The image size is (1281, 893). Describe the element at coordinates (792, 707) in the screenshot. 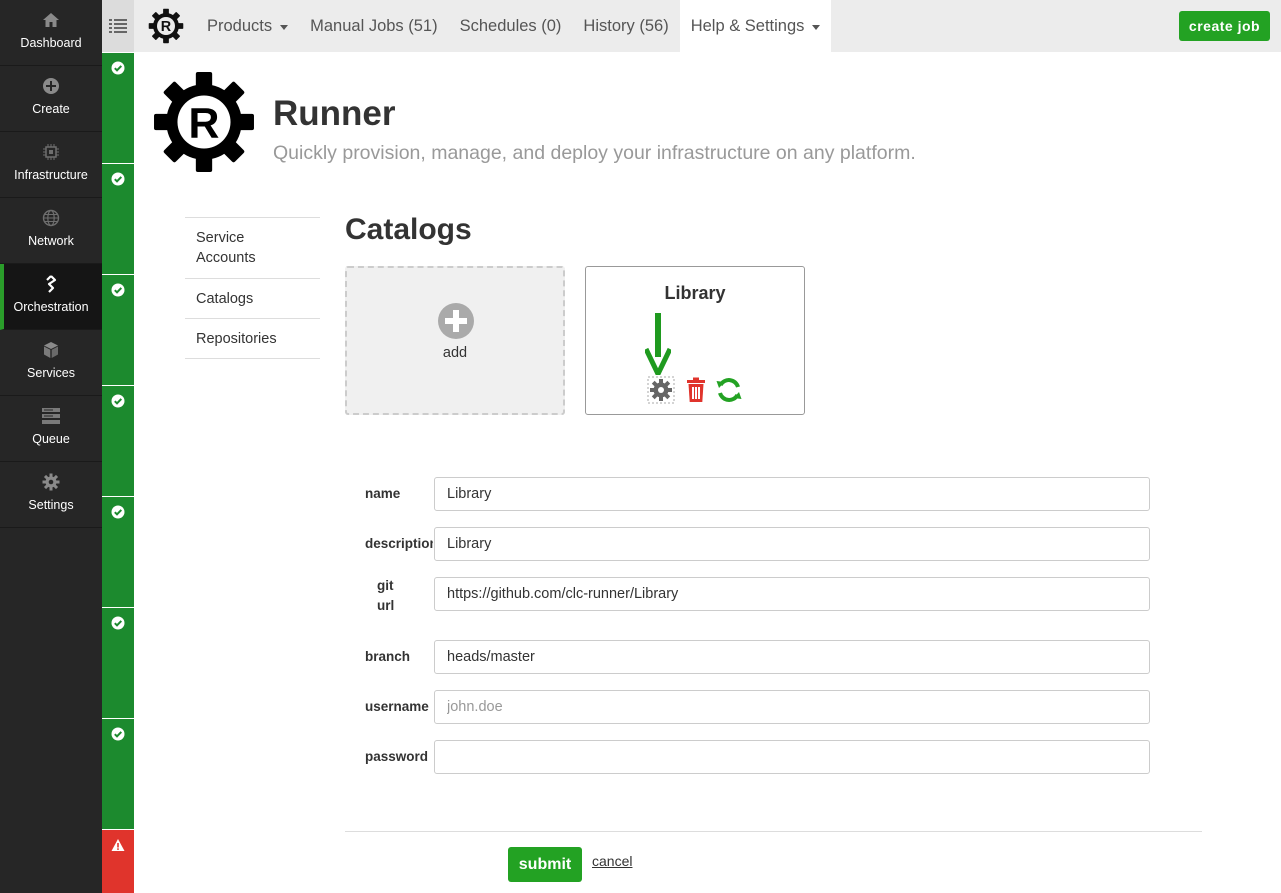

I see `username-field` at that location.